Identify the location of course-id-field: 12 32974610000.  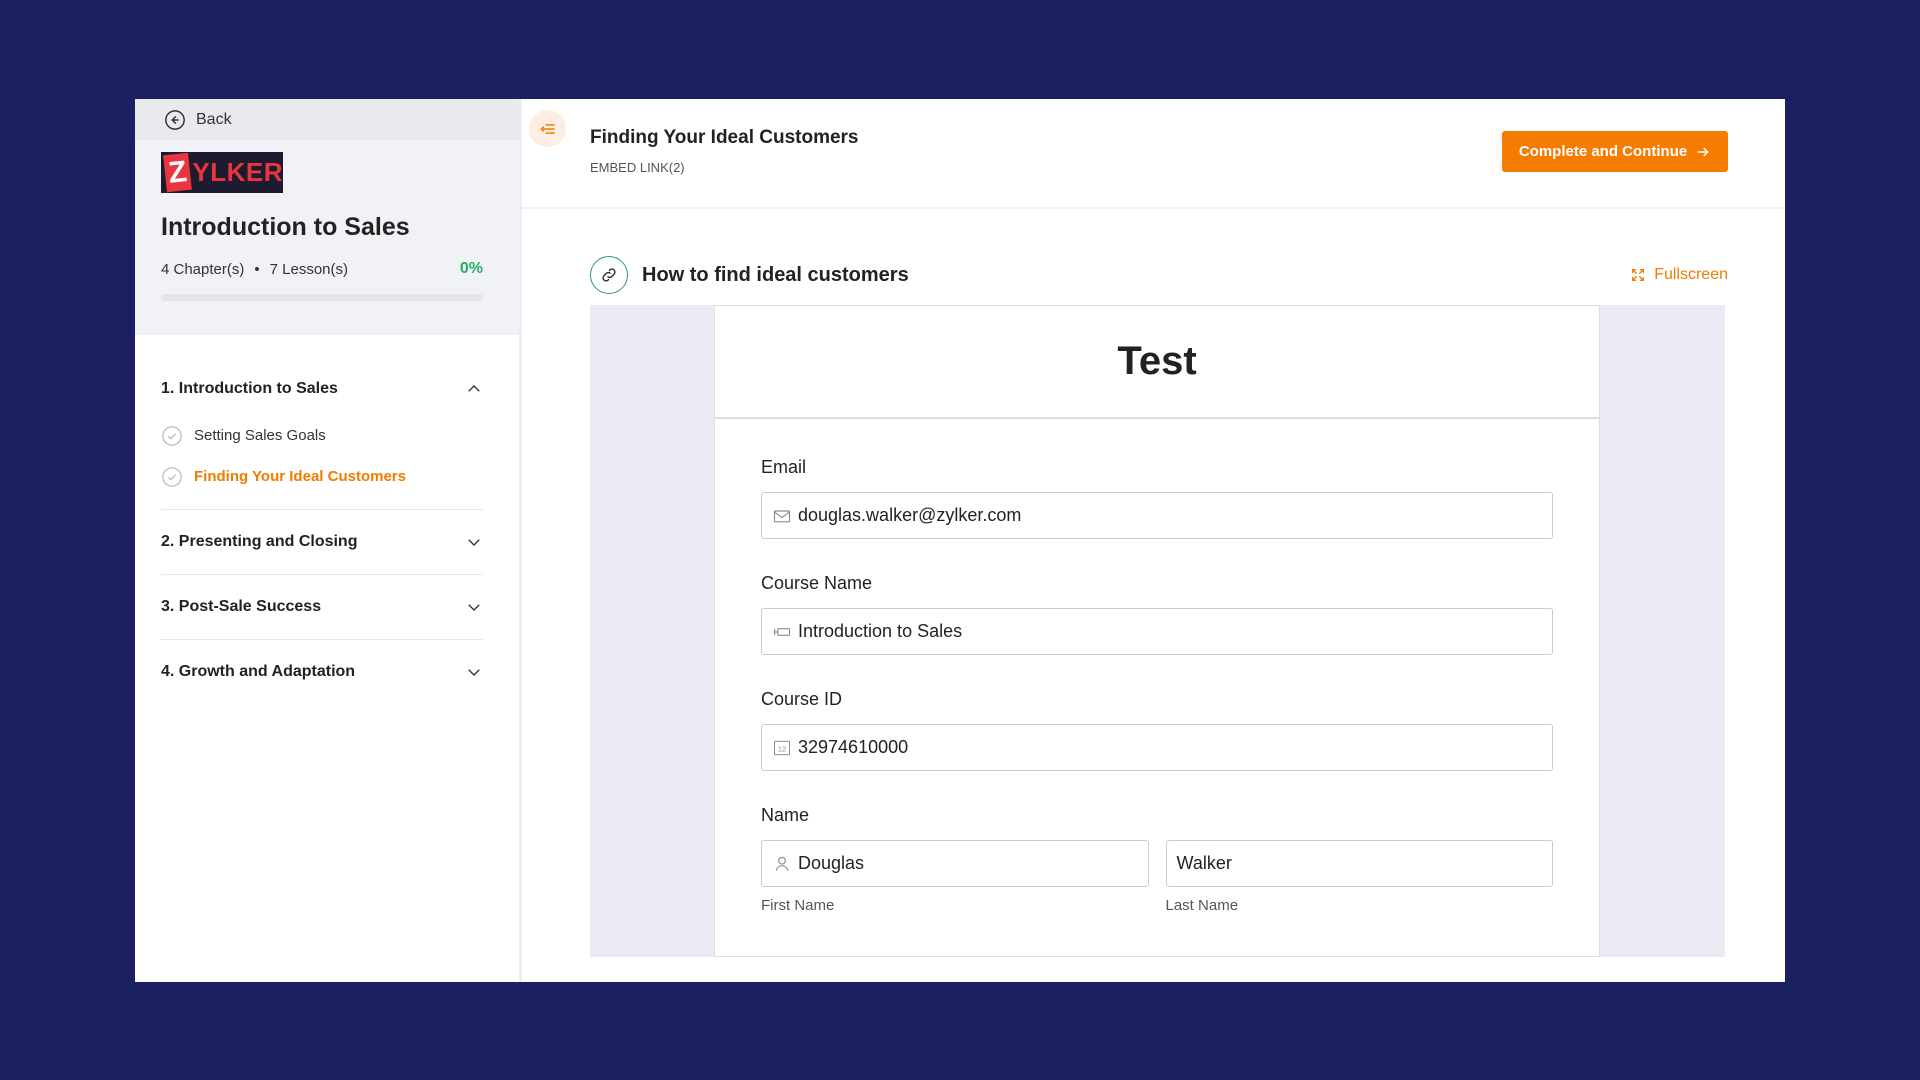
(1157, 747).